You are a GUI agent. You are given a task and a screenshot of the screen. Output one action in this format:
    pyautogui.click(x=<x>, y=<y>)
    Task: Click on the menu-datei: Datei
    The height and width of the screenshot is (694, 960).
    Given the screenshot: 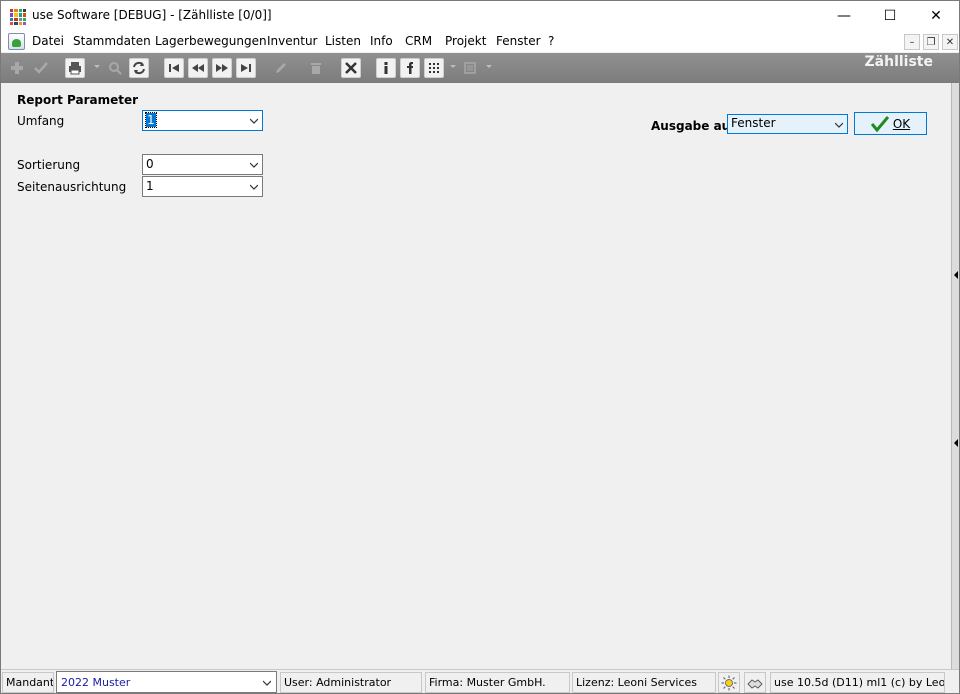 What is the action you would take?
    pyautogui.click(x=48, y=41)
    